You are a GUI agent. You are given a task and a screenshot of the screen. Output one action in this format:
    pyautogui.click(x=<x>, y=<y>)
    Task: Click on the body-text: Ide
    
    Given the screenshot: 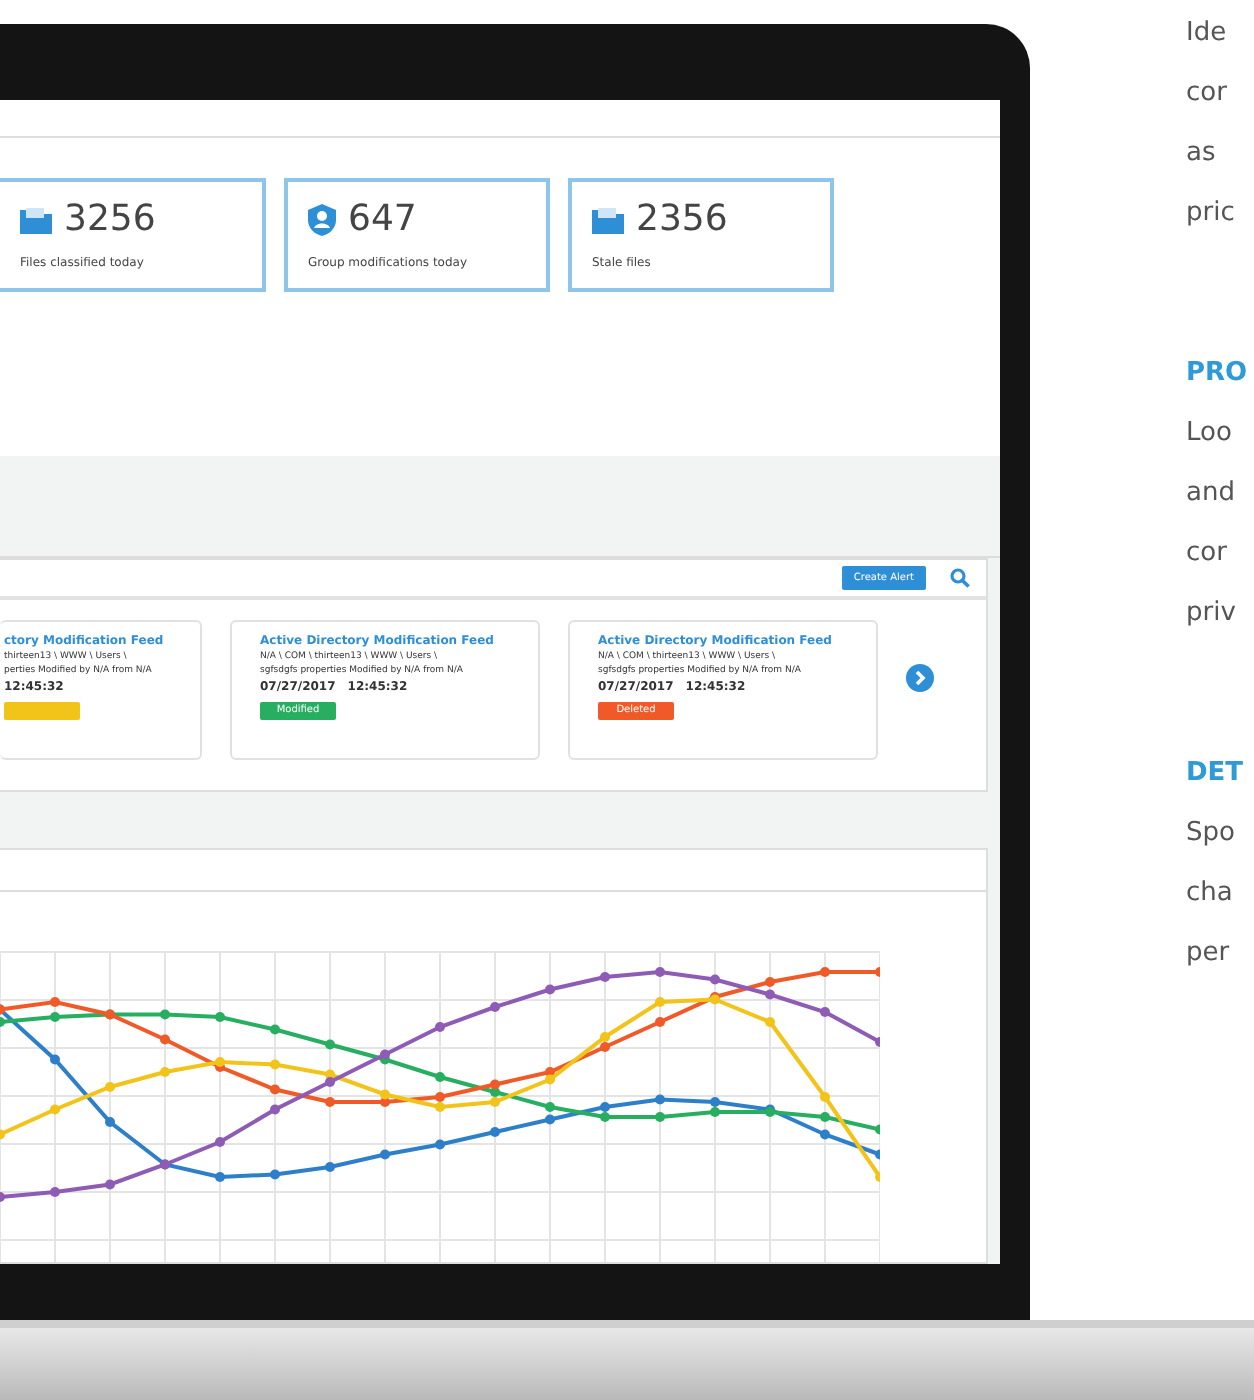 What is the action you would take?
    pyautogui.click(x=1207, y=34)
    